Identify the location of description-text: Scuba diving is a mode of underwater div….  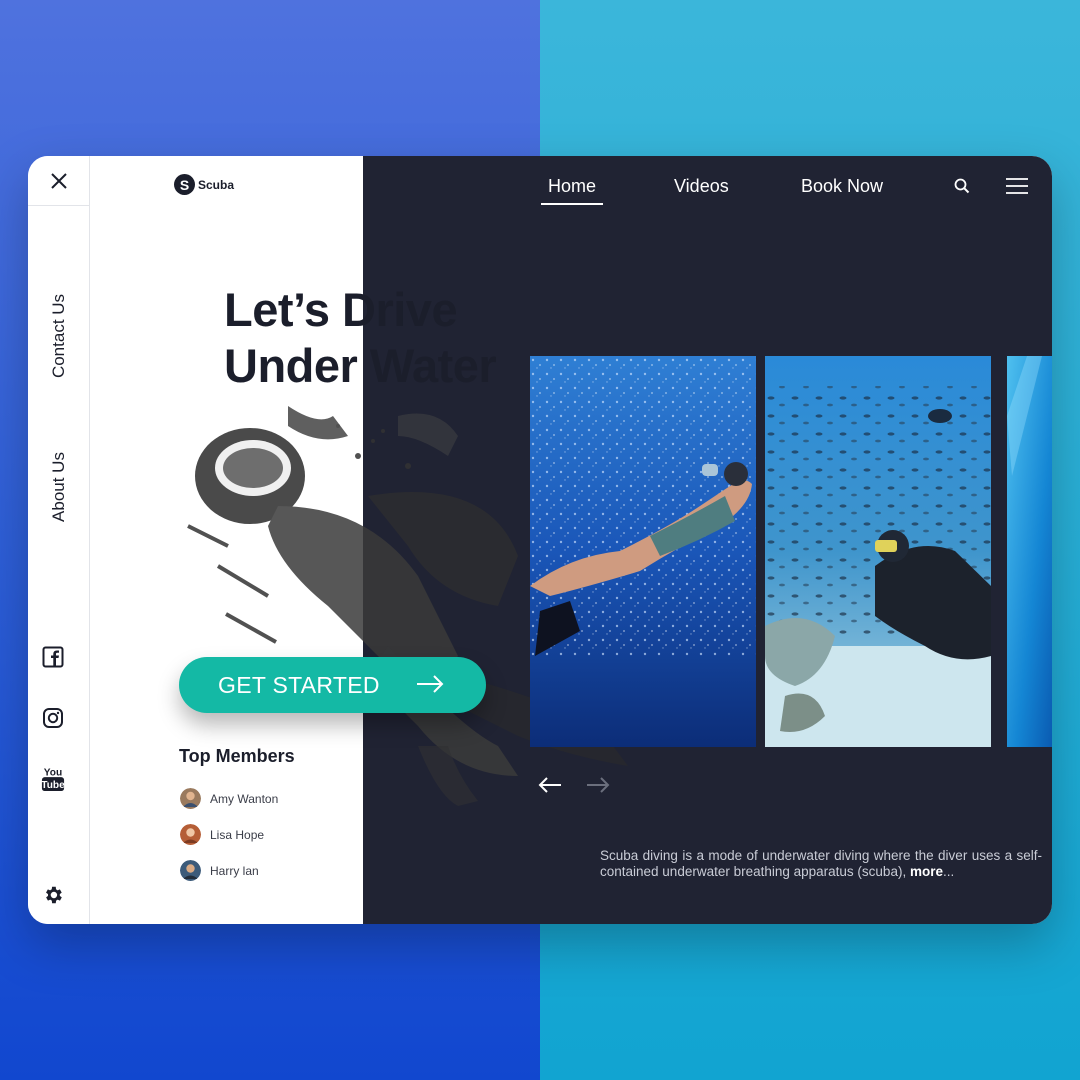
(821, 863).